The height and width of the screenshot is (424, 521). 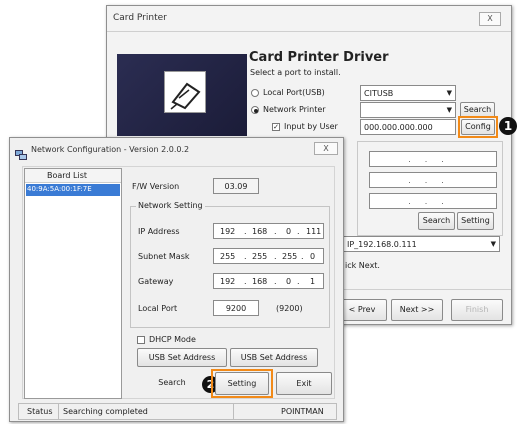 I want to click on ip-octet-2: 168, so click(x=260, y=231).